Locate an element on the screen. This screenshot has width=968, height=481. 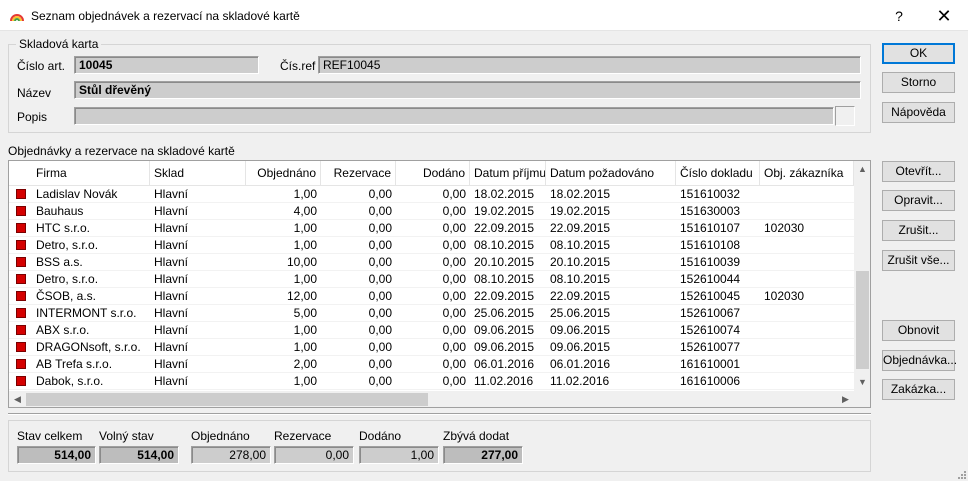
cislo-art-field: 10045 is located at coordinates (166, 65).